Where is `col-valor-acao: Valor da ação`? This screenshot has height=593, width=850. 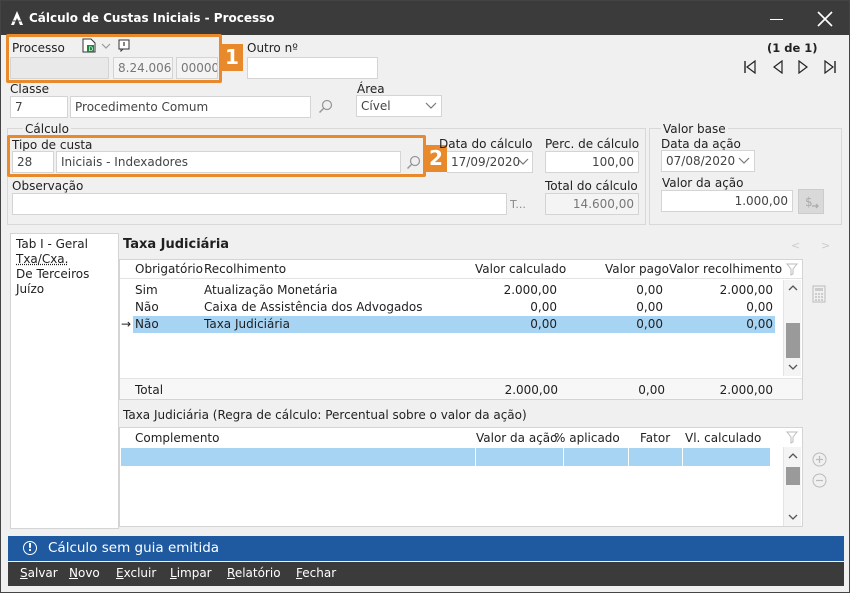
col-valor-acao: Valor da ação is located at coordinates (517, 438).